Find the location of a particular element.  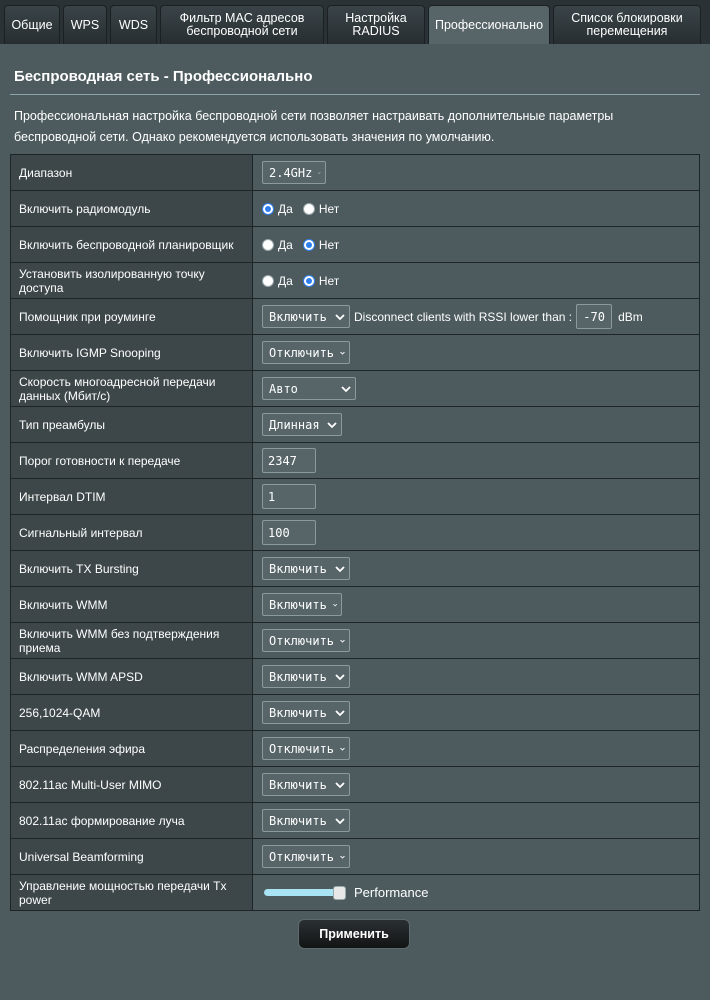

setting-label: Включить радиомодуль is located at coordinates (132, 208).